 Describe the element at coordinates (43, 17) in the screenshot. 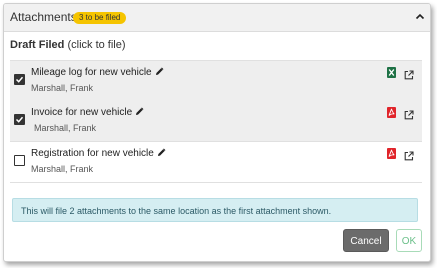

I see `attachments-title: Attachments` at that location.